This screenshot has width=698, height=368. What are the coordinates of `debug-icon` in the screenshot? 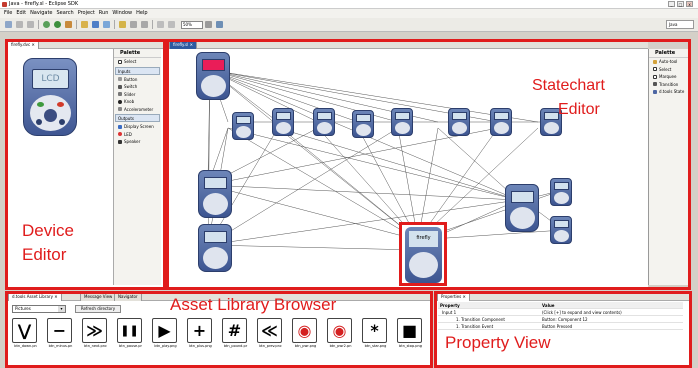 It's located at (46, 24).